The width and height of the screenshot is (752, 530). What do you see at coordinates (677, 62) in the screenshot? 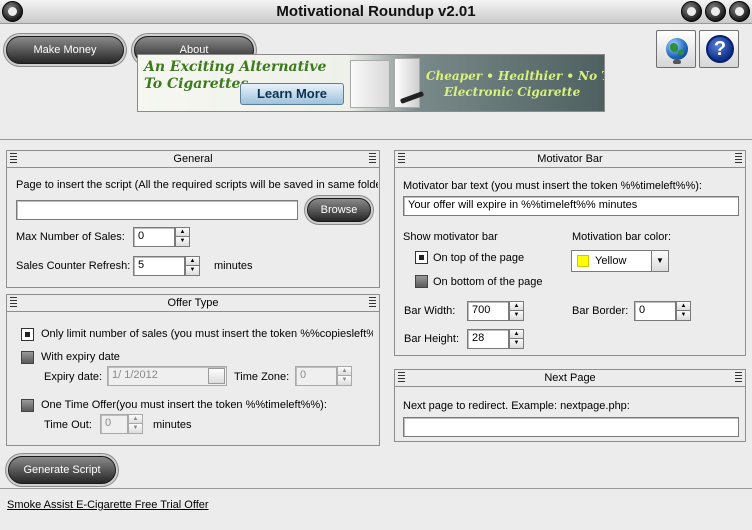
I see `globe-stand` at bounding box center [677, 62].